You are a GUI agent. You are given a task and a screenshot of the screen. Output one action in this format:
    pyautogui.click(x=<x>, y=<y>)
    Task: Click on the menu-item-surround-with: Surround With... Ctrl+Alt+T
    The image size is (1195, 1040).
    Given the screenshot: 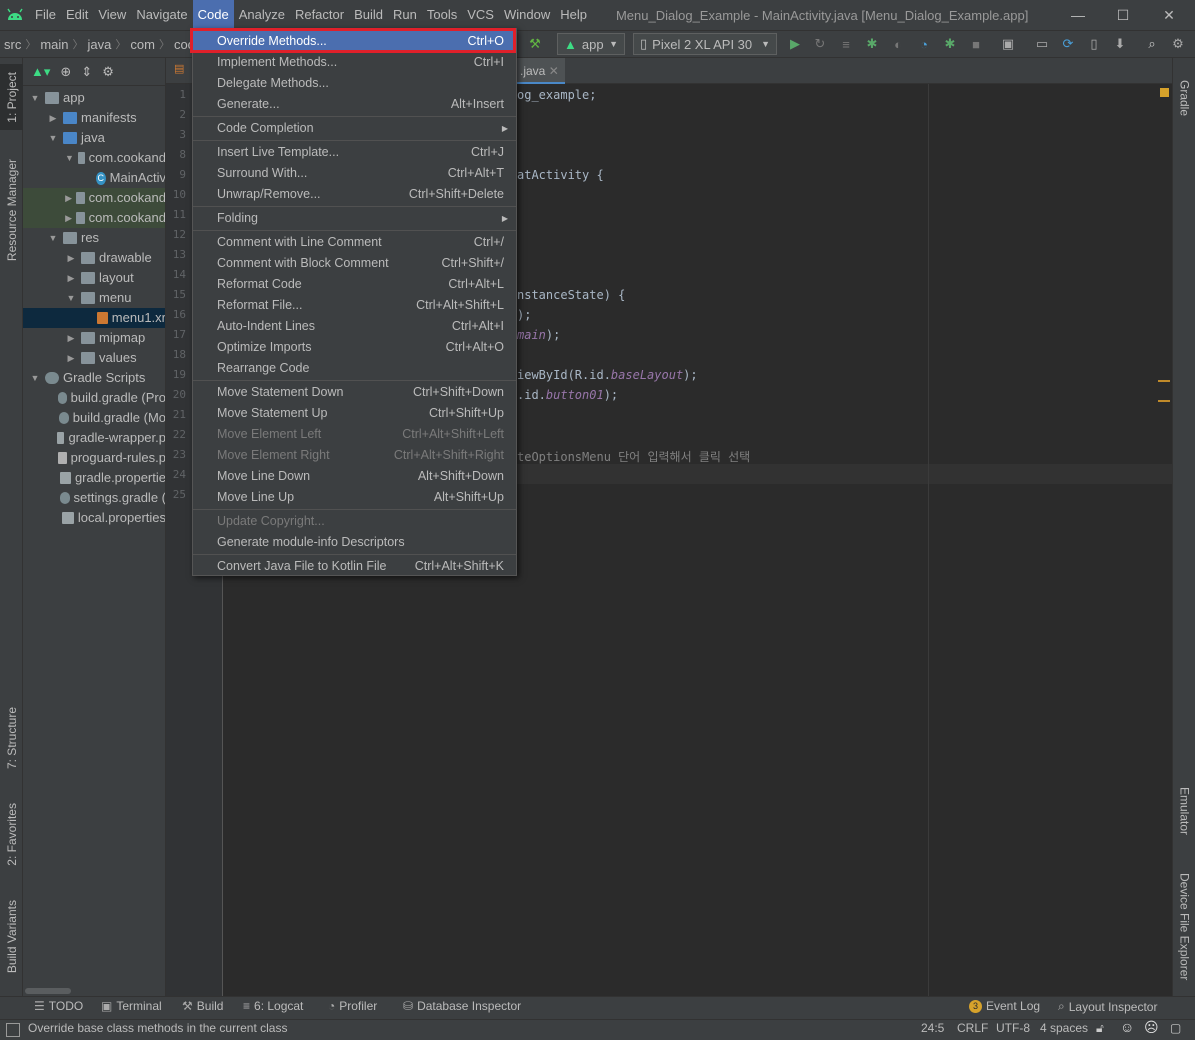 What is the action you would take?
    pyautogui.click(x=354, y=173)
    